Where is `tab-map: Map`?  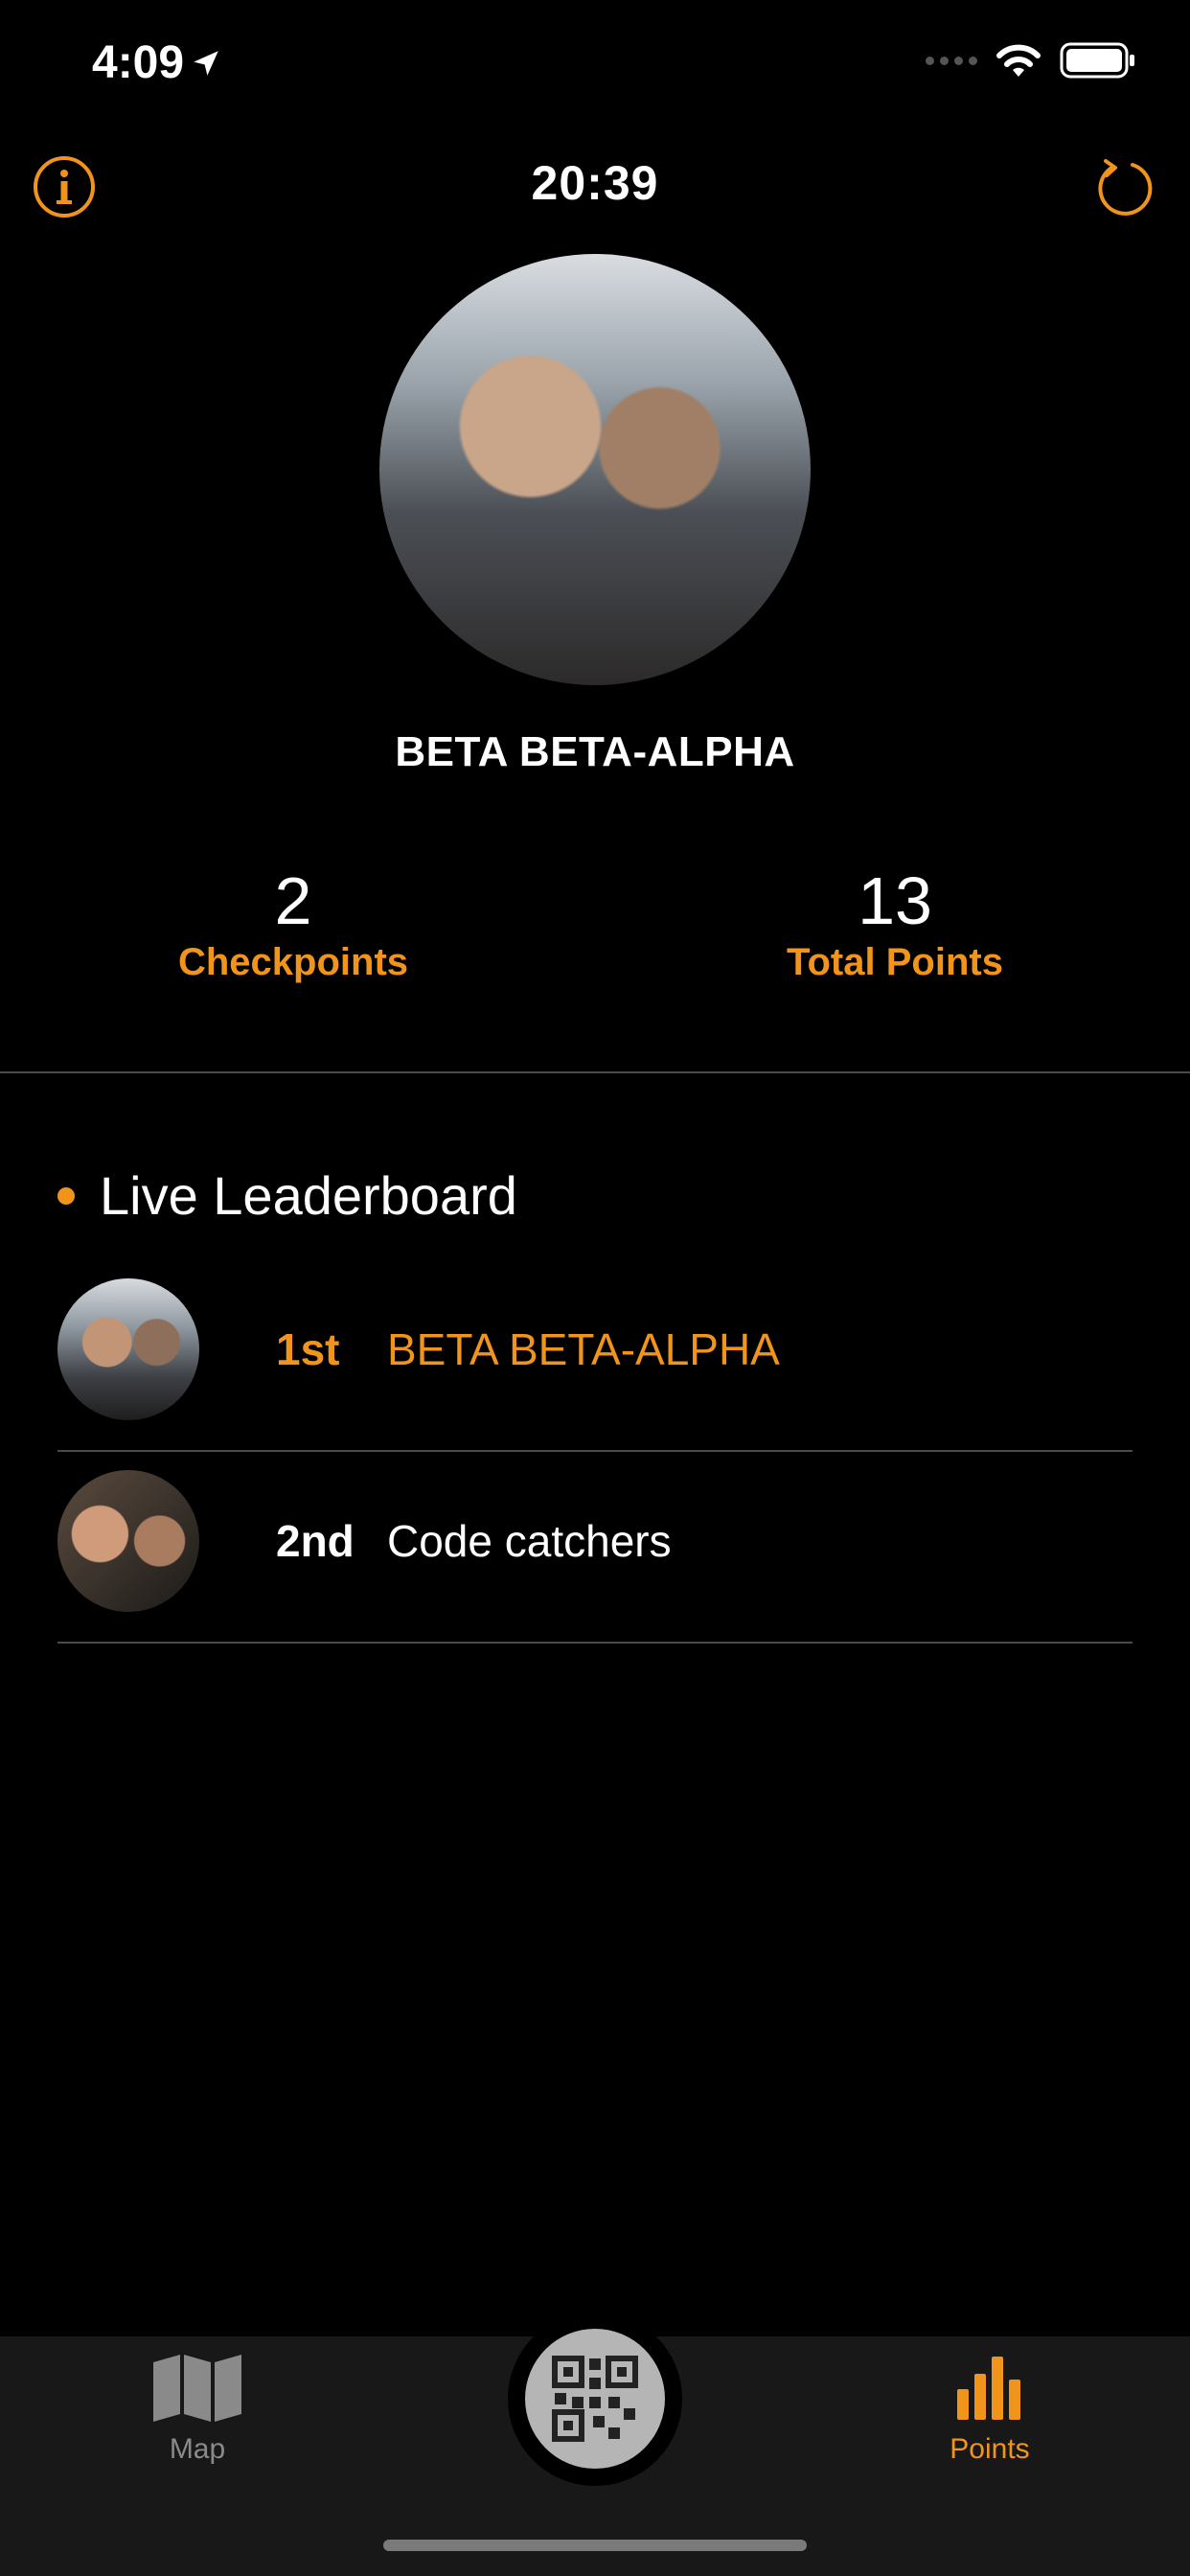
tab-map: Map is located at coordinates (198, 2409).